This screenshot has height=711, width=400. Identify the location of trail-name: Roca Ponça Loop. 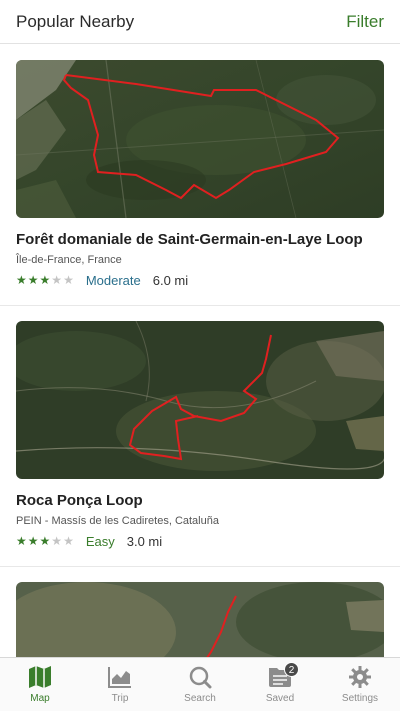
(79, 500).